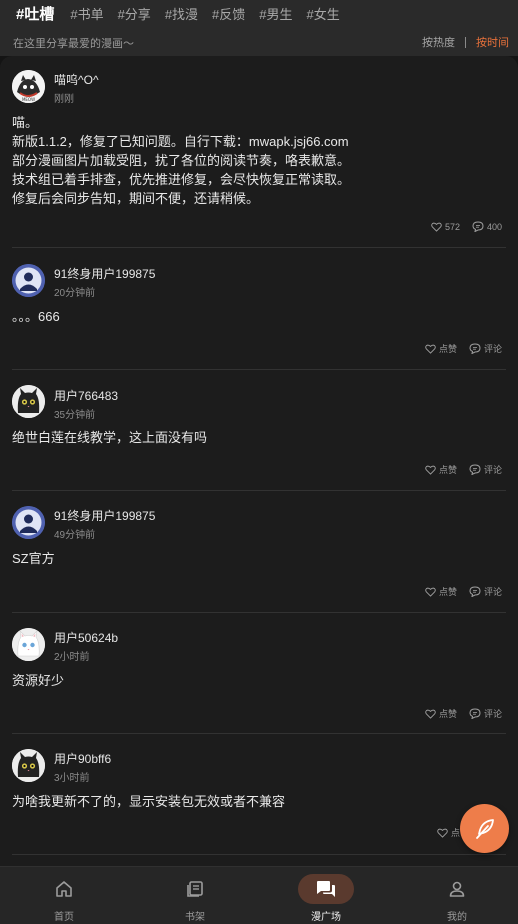 The height and width of the screenshot is (924, 518). I want to click on like-count: 572, so click(452, 226).